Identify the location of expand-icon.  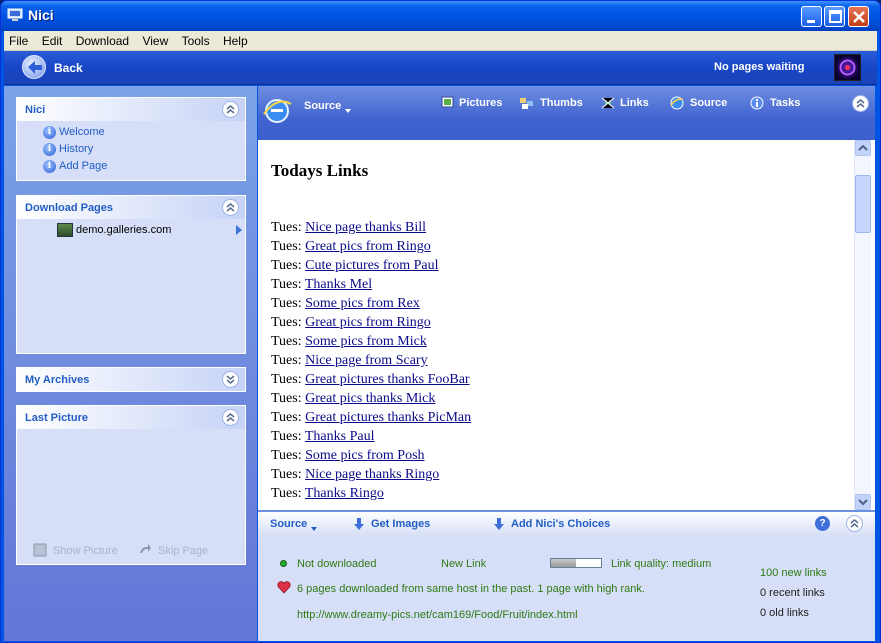
(230, 379).